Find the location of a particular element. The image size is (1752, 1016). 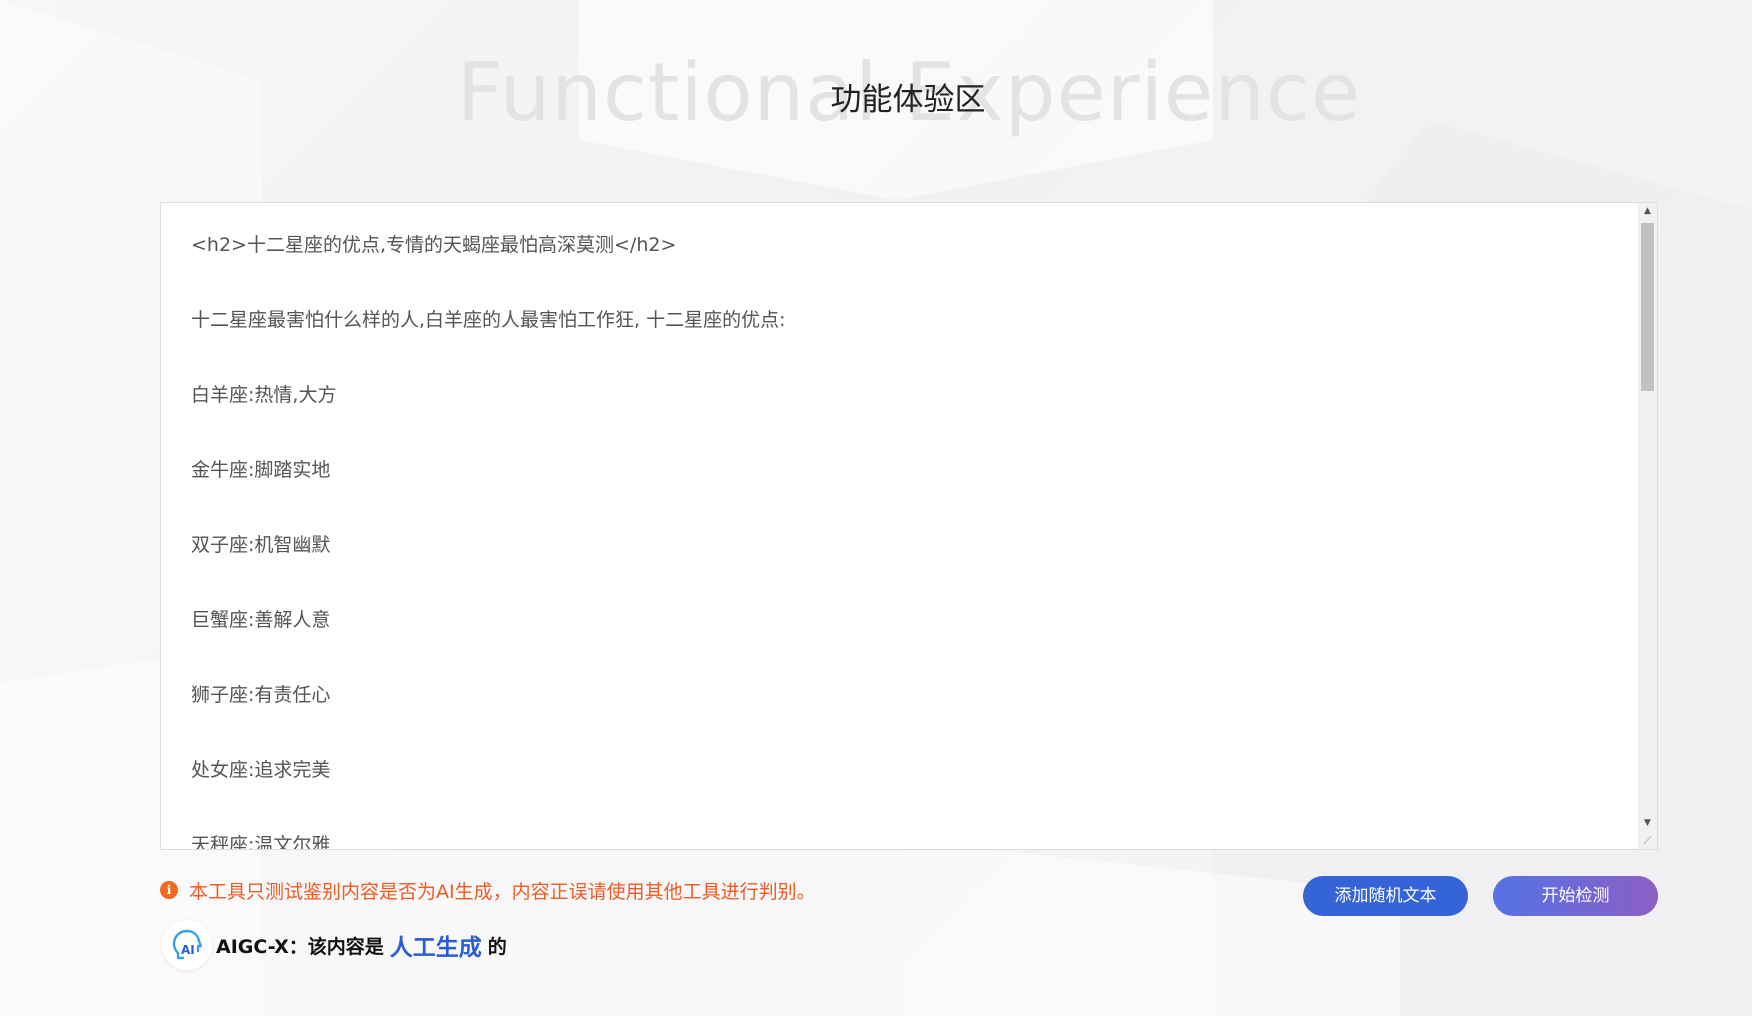

resize-handle-icon: ⟋ is located at coordinates (1647, 840).